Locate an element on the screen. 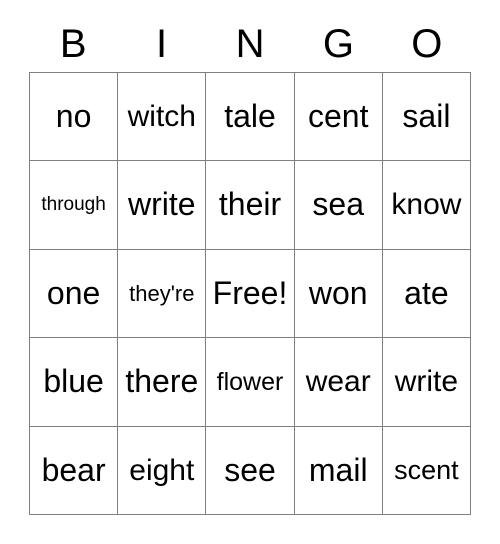 The width and height of the screenshot is (500, 544). bingo-cell-label: no is located at coordinates (73, 115).